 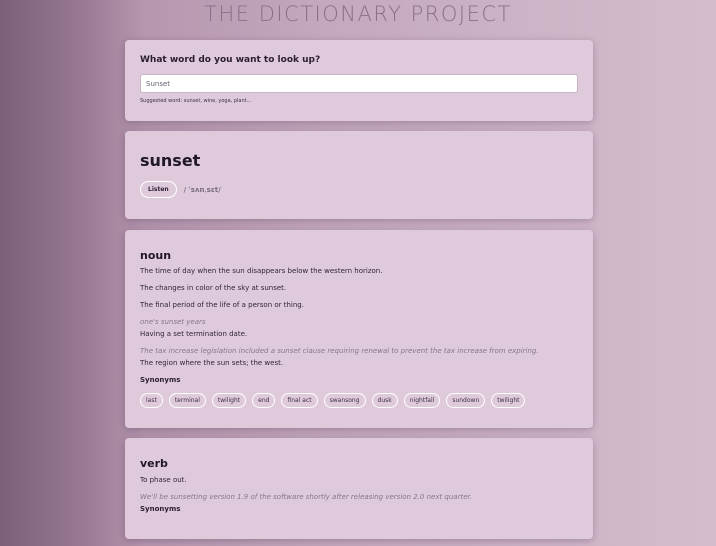 What do you see at coordinates (299, 400) in the screenshot?
I see `synonym-chip: final act` at bounding box center [299, 400].